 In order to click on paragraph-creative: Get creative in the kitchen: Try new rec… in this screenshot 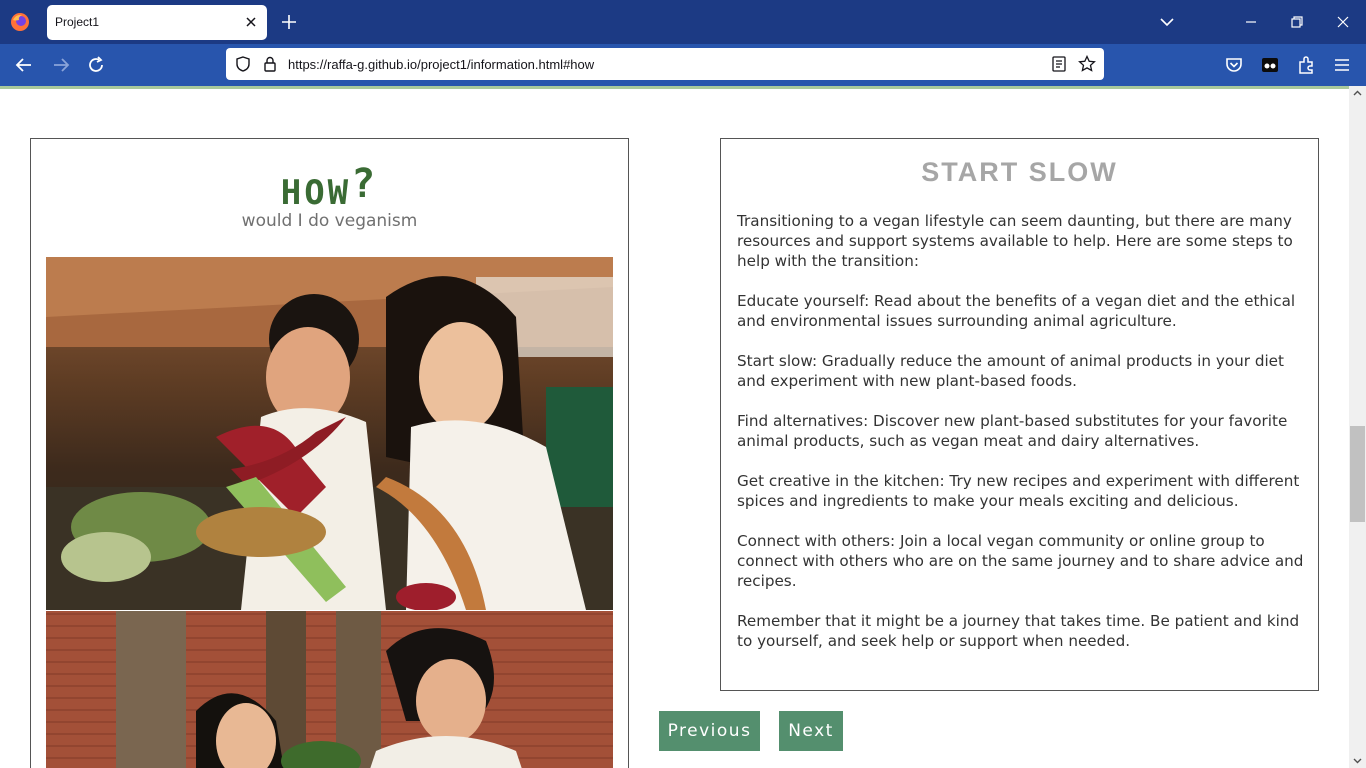, I will do `click(1018, 491)`.